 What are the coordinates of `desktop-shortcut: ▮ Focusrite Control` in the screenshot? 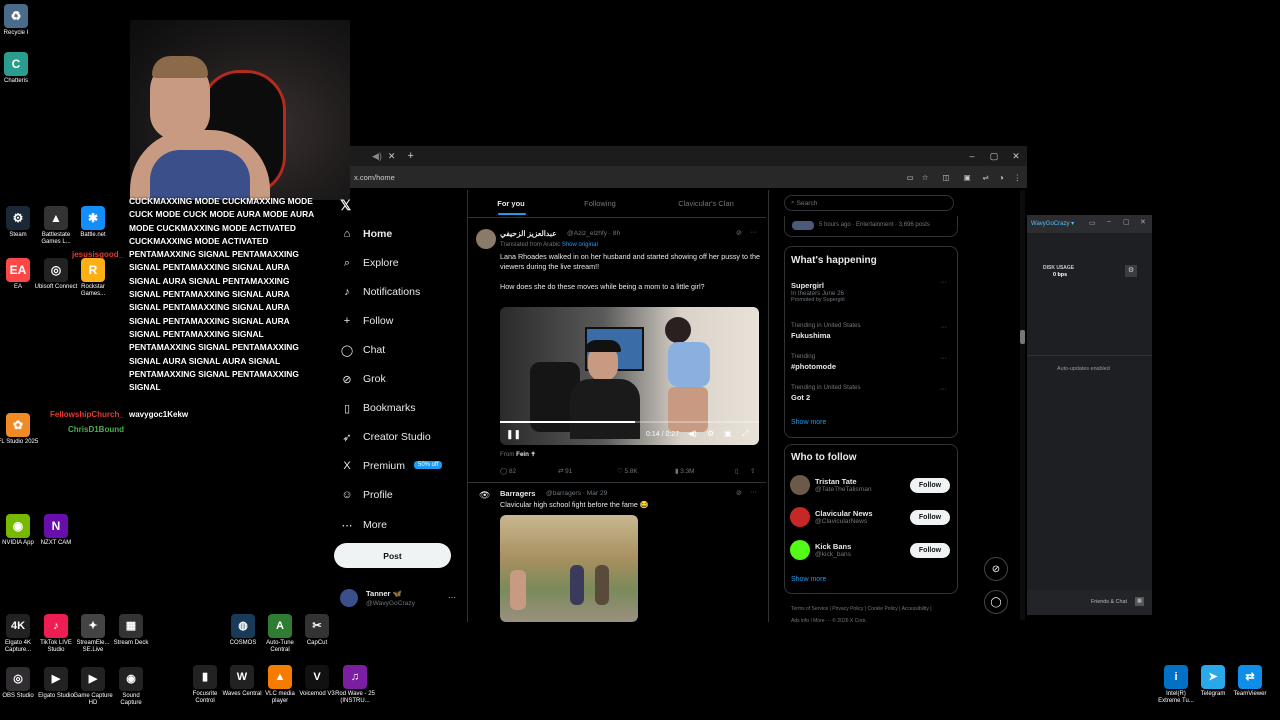 It's located at (205, 685).